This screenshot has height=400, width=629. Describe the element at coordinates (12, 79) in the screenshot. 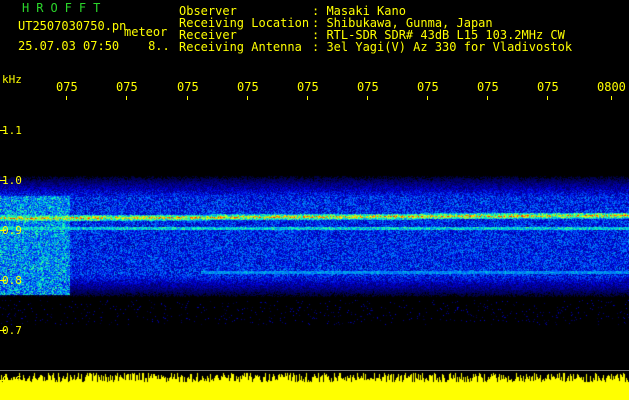

I see `unit-label: kHz` at that location.